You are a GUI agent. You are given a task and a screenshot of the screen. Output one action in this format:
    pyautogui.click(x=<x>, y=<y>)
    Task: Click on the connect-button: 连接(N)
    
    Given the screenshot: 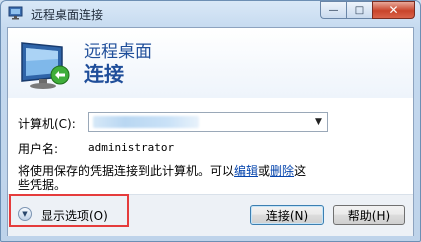 What is the action you would take?
    pyautogui.click(x=287, y=215)
    